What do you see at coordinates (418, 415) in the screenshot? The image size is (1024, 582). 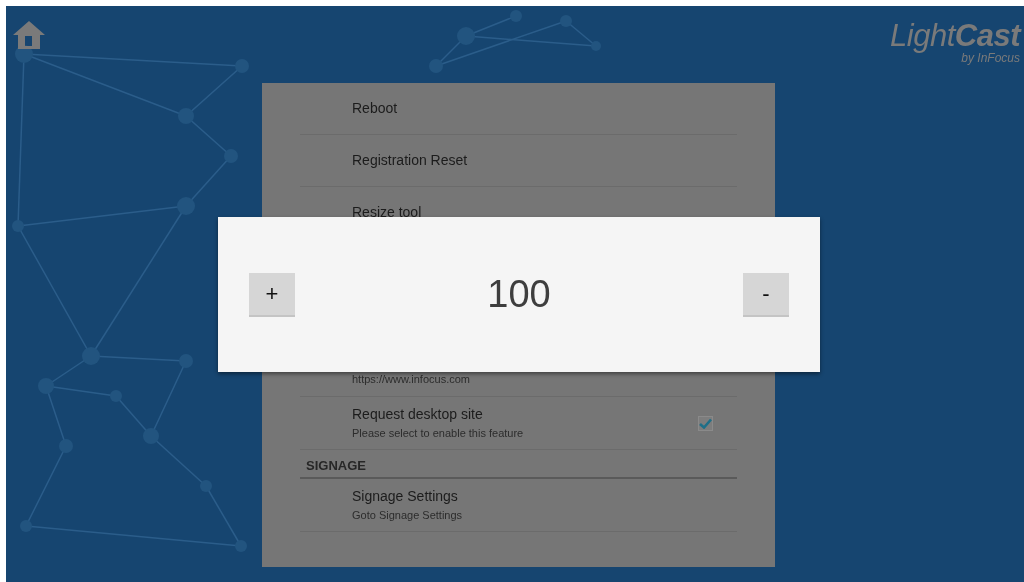 I see `item-title: Request desktop site` at bounding box center [418, 415].